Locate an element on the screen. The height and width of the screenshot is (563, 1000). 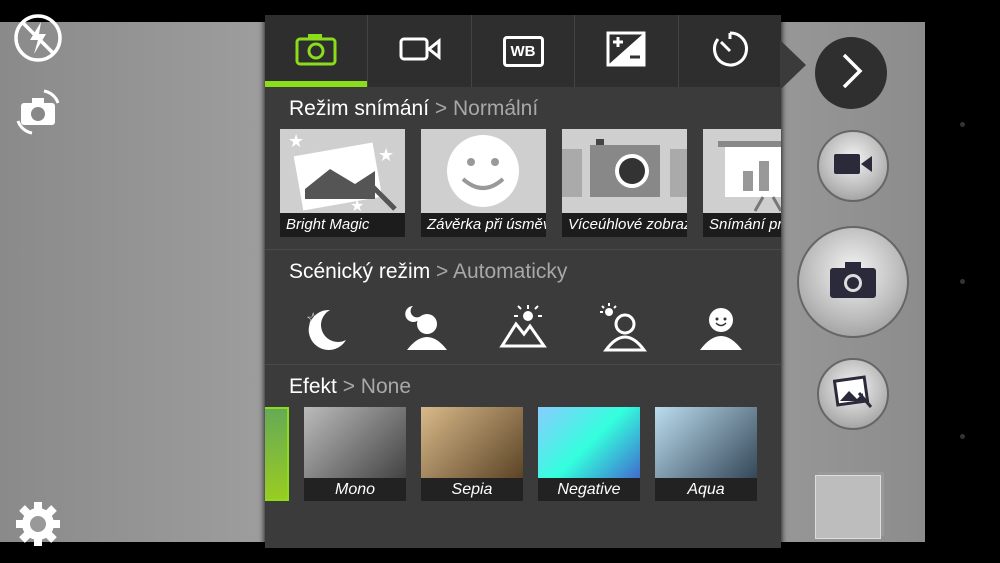
camera-shutter-icon is located at coordinates (853, 282).